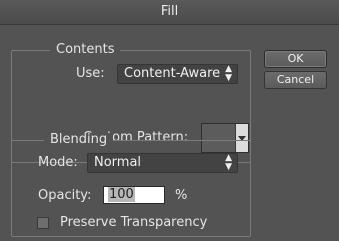 This screenshot has height=241, width=339. I want to click on opacity-input: 100, so click(134, 195).